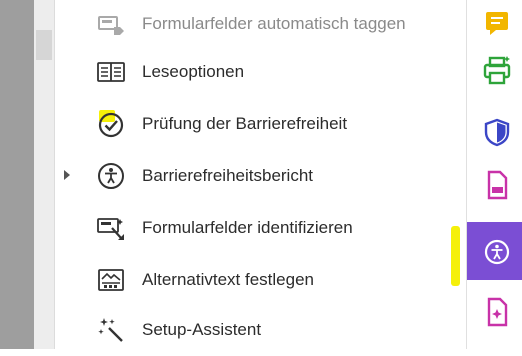 This screenshot has width=522, height=356. What do you see at coordinates (228, 175) in the screenshot?
I see `tool-label: Barrierefreiheitsbericht` at bounding box center [228, 175].